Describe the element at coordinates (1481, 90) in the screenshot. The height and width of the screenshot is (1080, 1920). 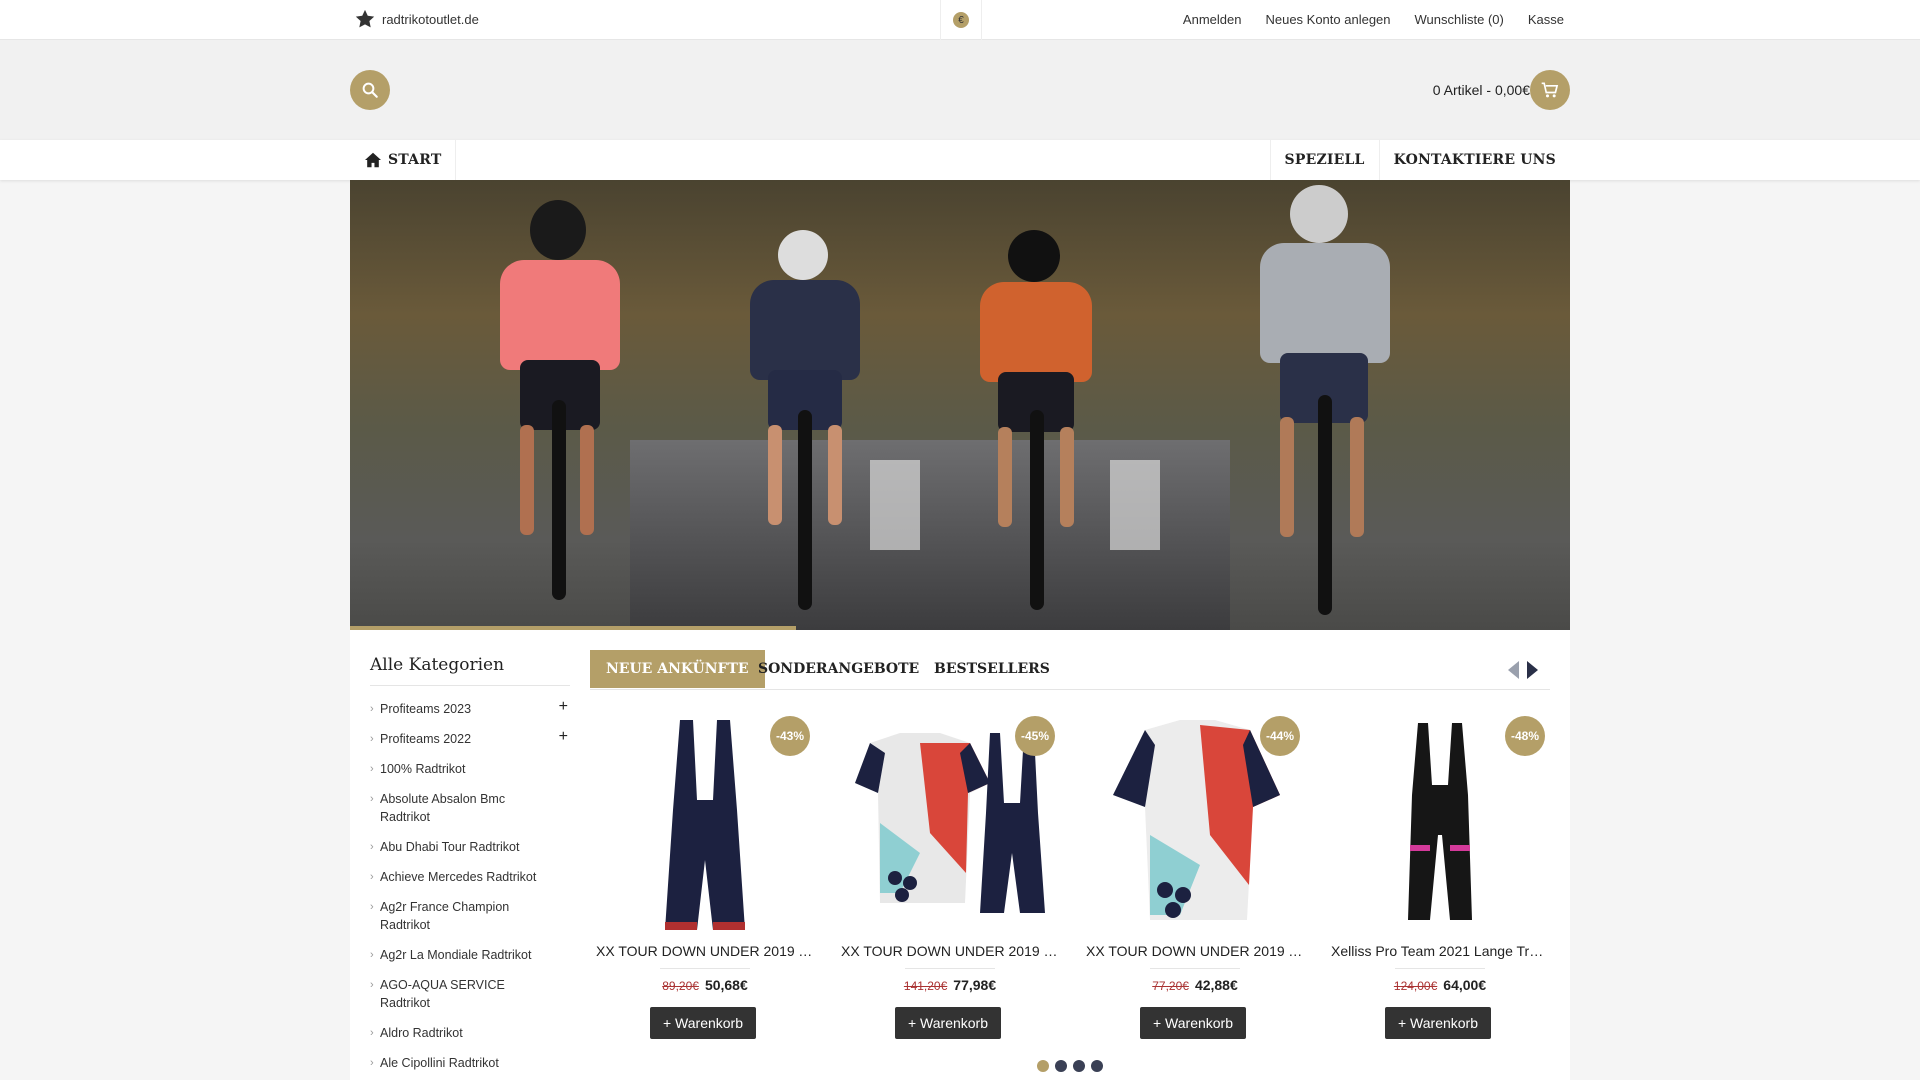
I see `cart-summary: 0 Artikel - 0,00€` at that location.